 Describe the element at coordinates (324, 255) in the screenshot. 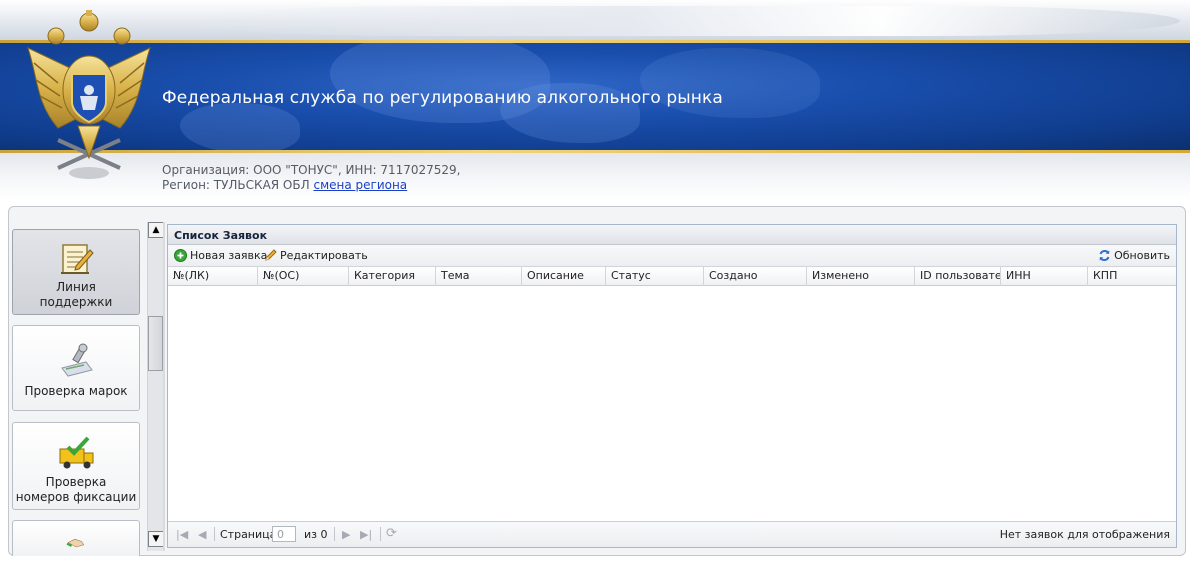

I see `edit-label: Редактировать` at that location.